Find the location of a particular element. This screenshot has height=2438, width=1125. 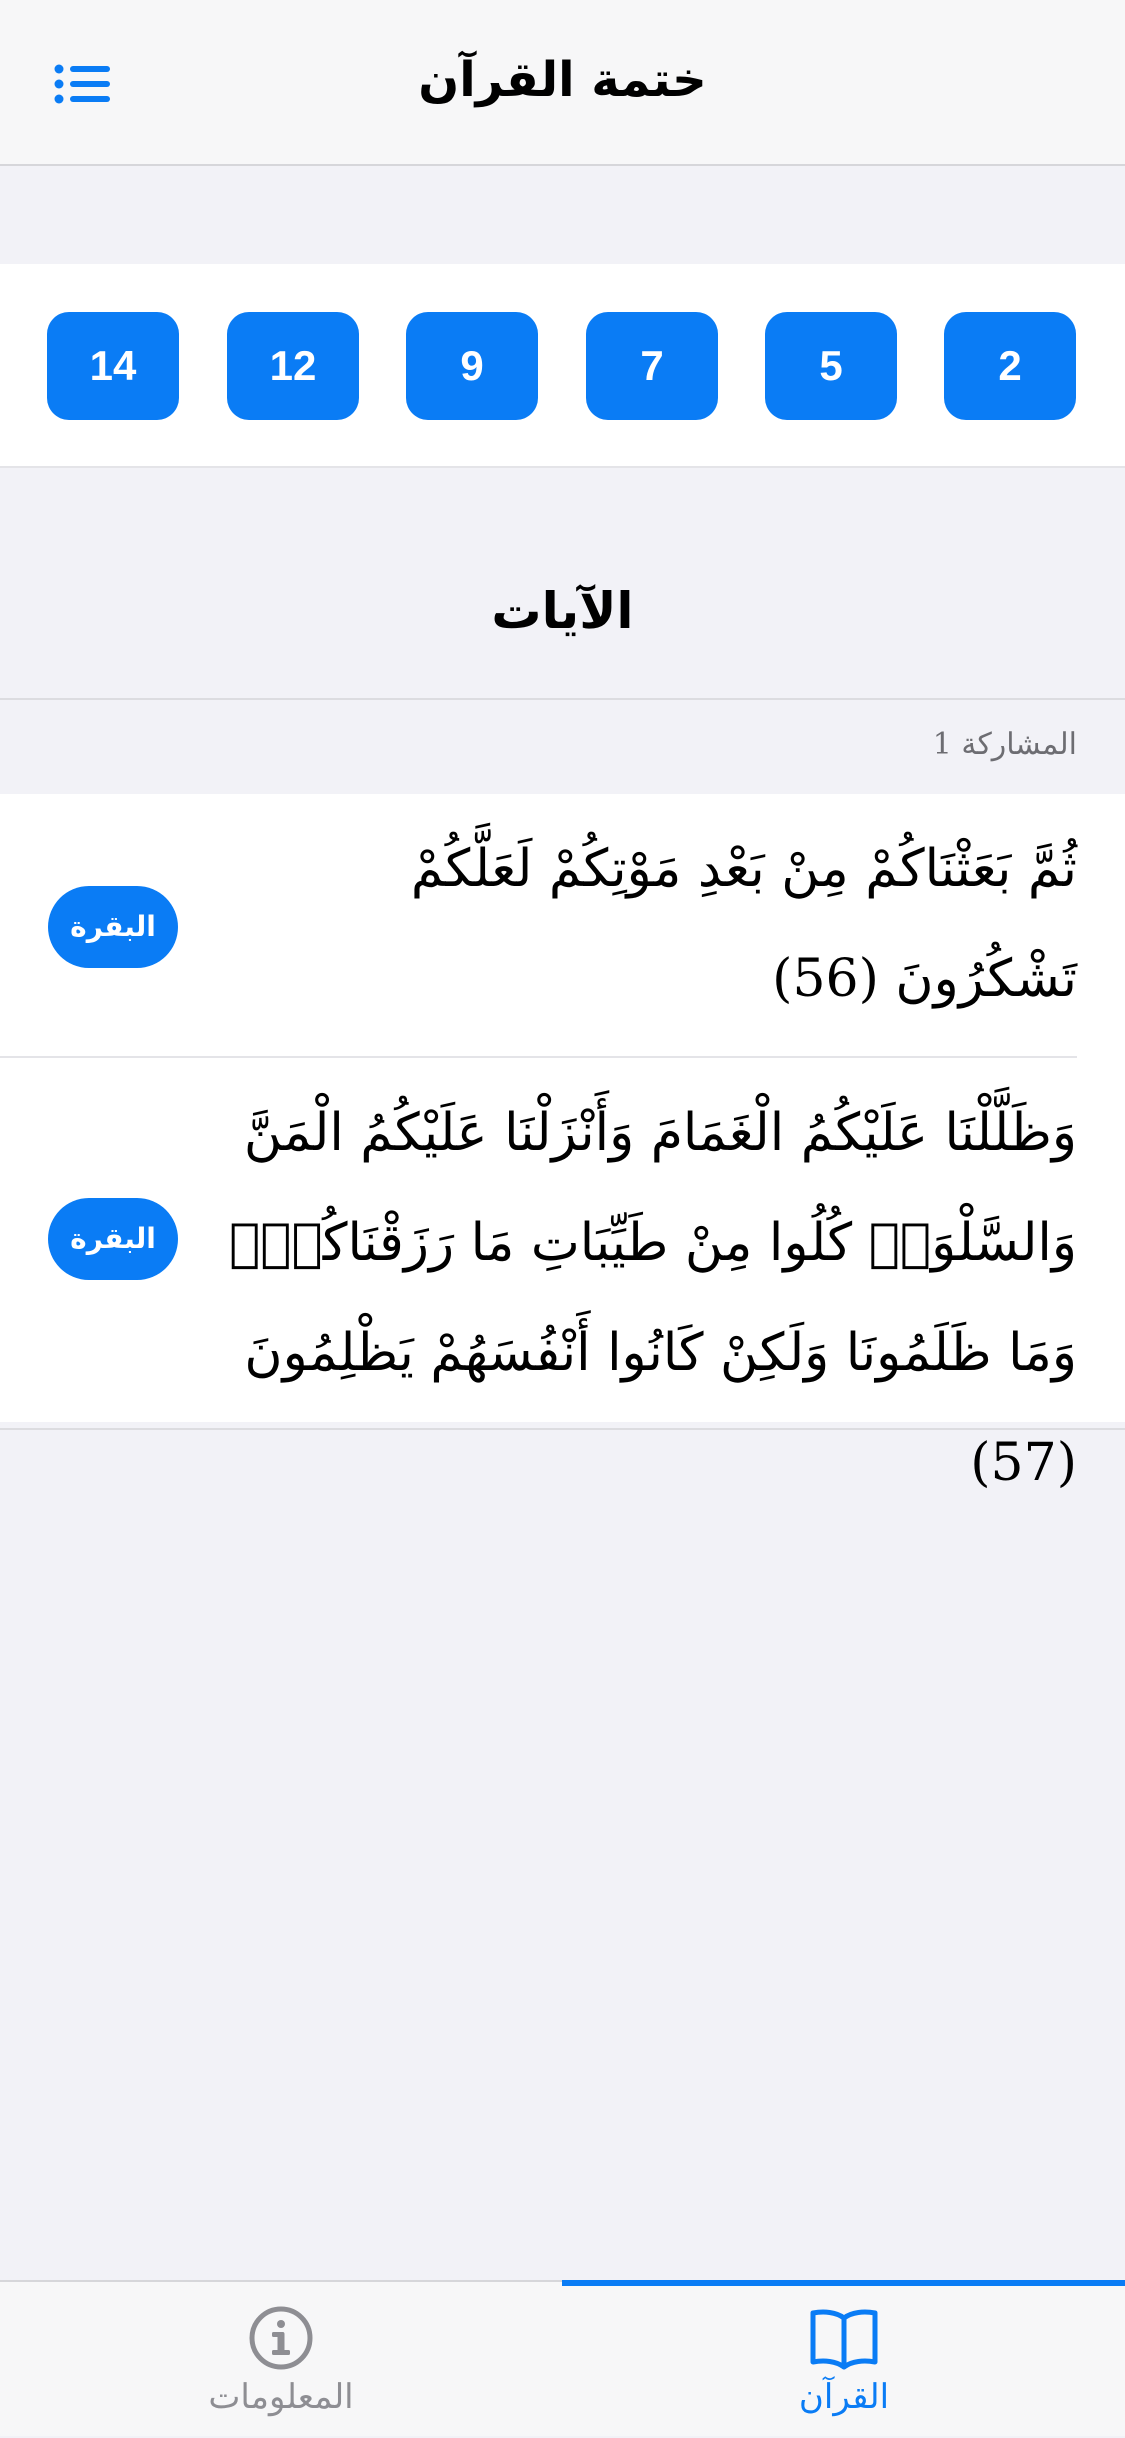

tab-label: المعلومات is located at coordinates (281, 2397).